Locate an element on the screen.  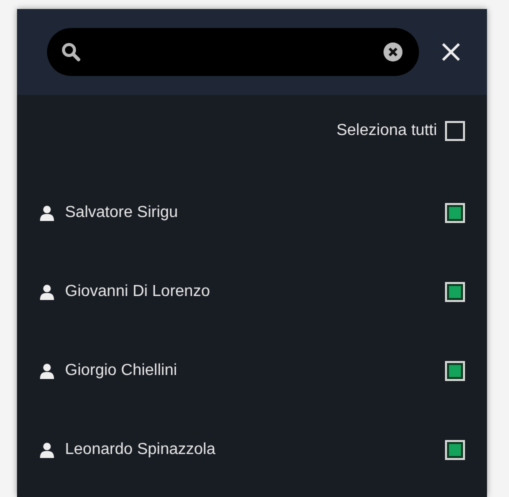
player-name: Salvatore Sirigu is located at coordinates (122, 213).